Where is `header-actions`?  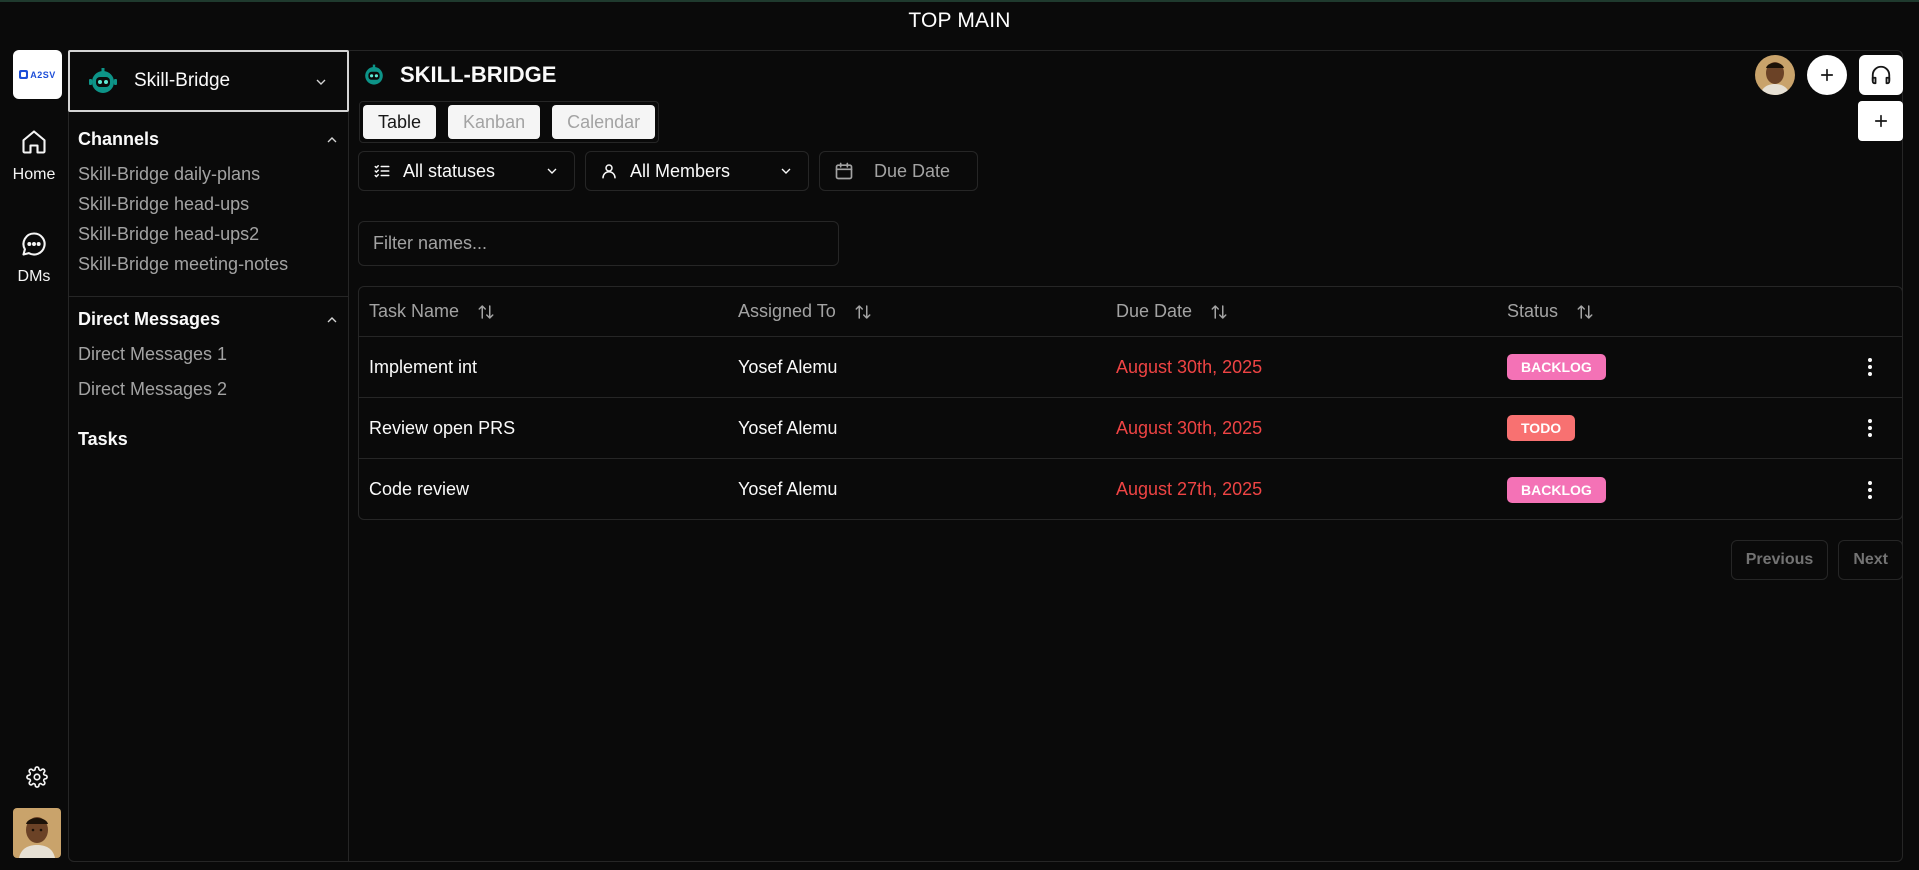
header-actions is located at coordinates (1829, 75).